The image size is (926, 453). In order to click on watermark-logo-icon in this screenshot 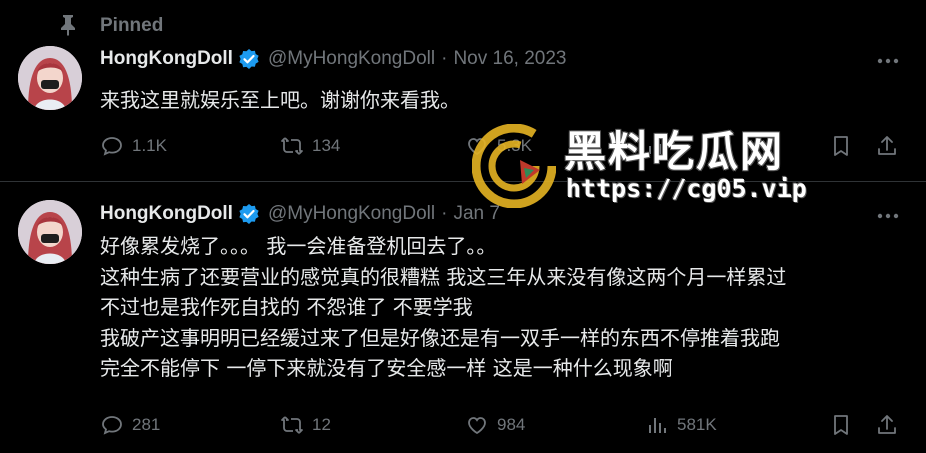, I will do `click(514, 166)`.